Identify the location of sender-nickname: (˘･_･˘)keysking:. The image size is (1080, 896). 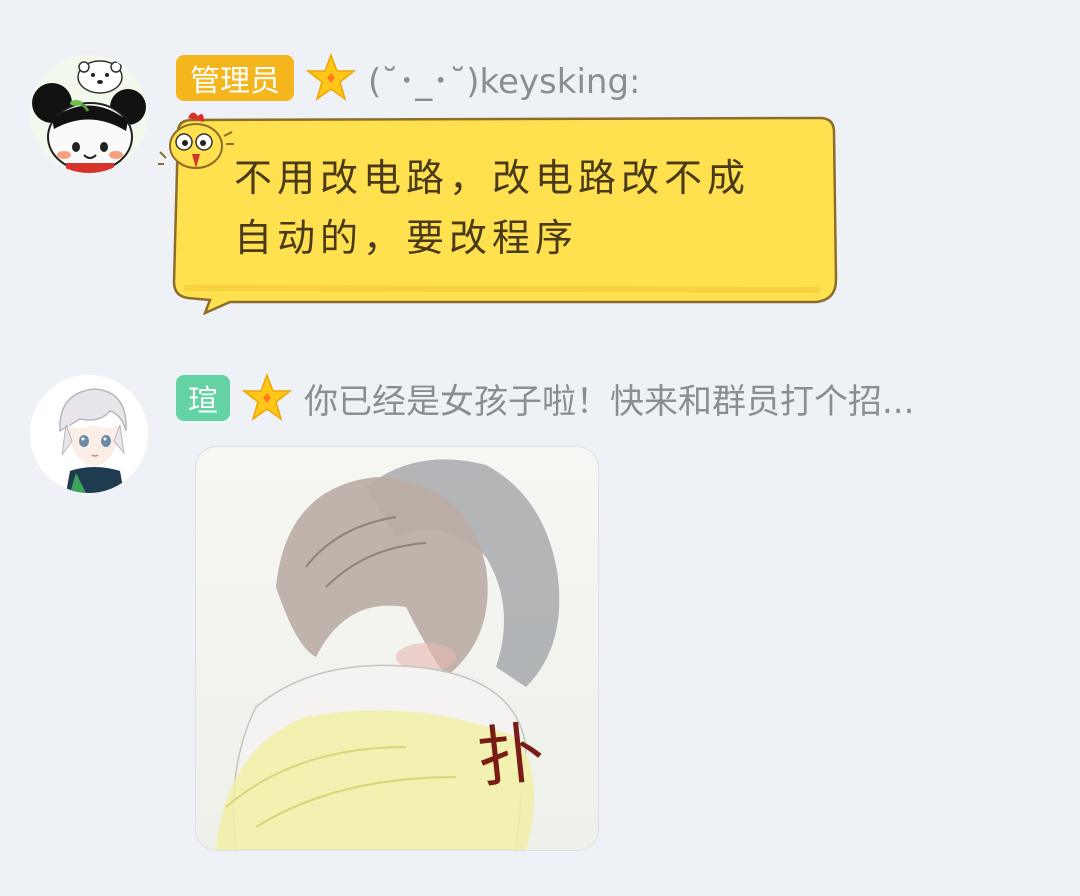
(504, 78).